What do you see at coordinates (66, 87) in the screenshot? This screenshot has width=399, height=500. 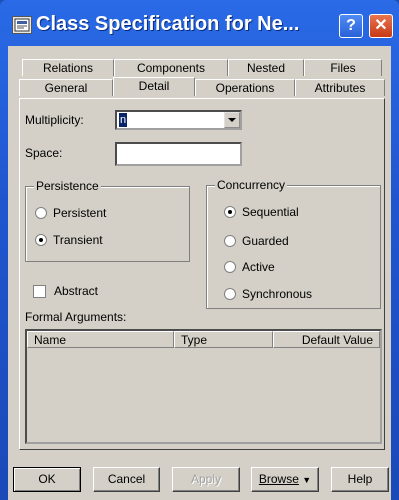 I see `tab-general: General` at bounding box center [66, 87].